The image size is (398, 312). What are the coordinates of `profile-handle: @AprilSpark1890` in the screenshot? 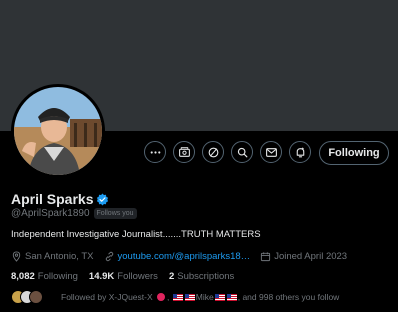 It's located at (50, 213).